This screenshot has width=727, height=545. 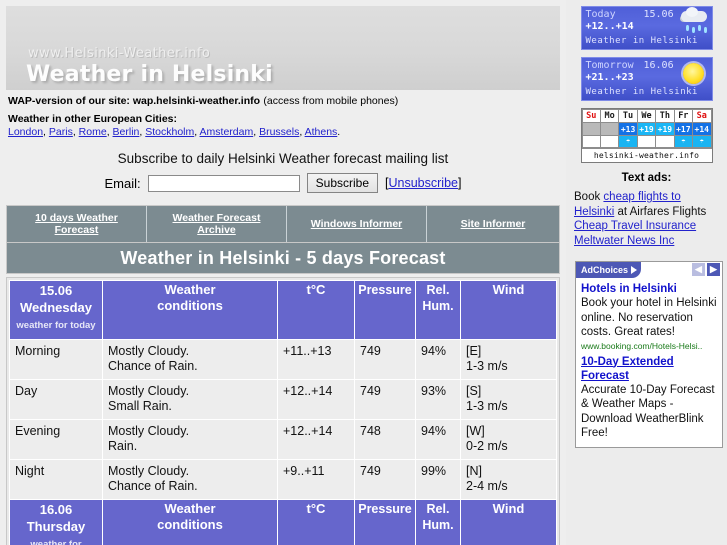 I want to click on day-weekday: Wednesday, so click(x=55, y=307).